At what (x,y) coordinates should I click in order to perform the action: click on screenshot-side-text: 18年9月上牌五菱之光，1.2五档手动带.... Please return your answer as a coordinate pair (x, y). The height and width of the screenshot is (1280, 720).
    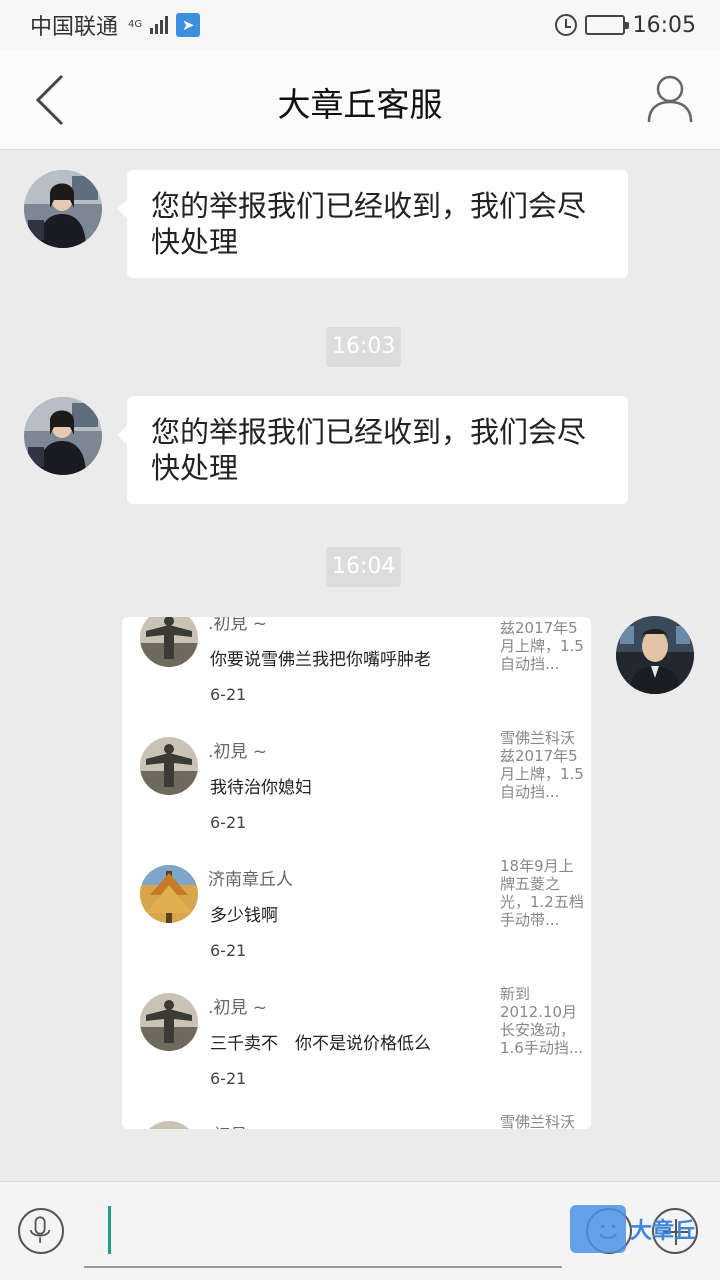
    Looking at the image, I should click on (542, 893).